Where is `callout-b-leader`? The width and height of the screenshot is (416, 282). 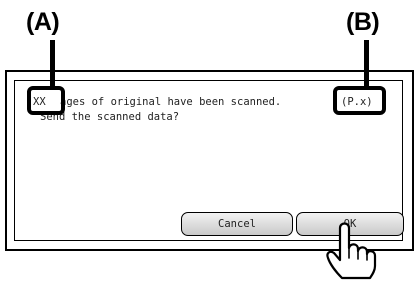
callout-b-leader is located at coordinates (366, 64).